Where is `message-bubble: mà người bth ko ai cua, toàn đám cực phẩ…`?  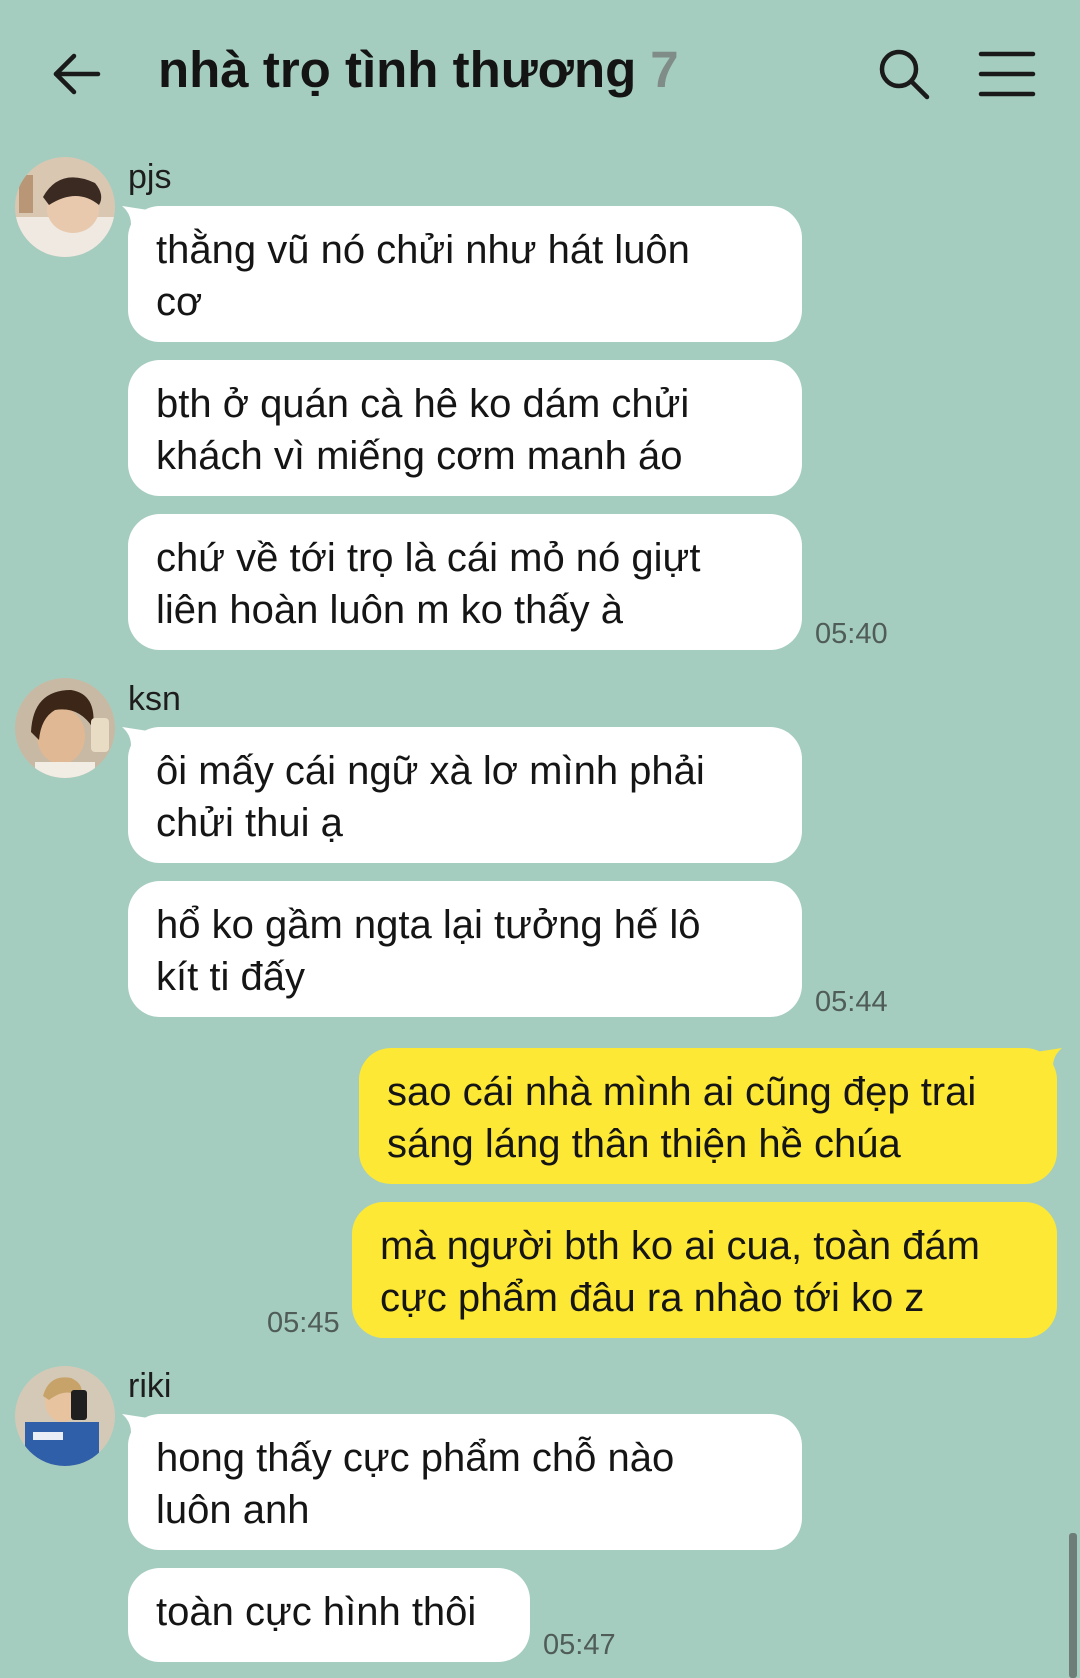
message-bubble: mà người bth ko ai cua, toàn đám cực phẩ… is located at coordinates (704, 1270).